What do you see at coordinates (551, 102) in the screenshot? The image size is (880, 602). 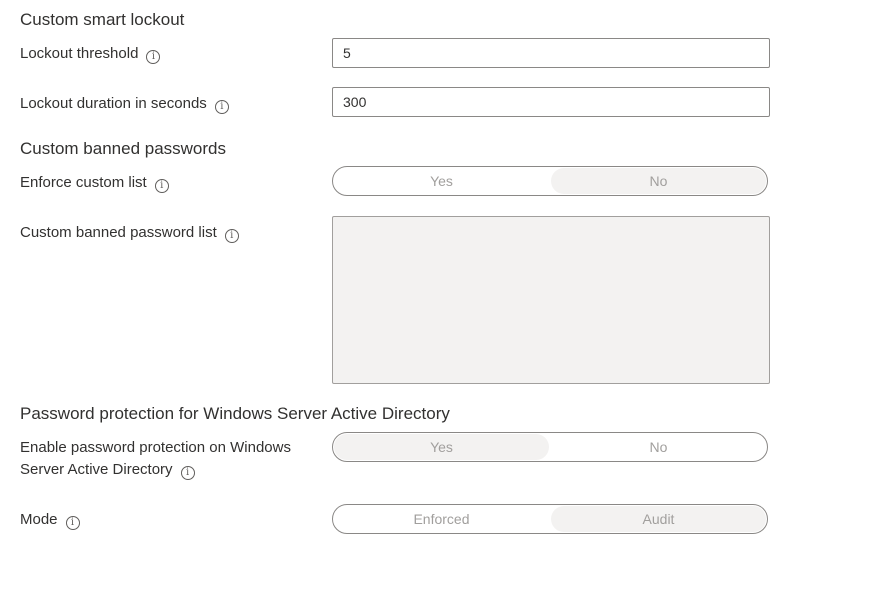 I see `lockout-duration-input` at bounding box center [551, 102].